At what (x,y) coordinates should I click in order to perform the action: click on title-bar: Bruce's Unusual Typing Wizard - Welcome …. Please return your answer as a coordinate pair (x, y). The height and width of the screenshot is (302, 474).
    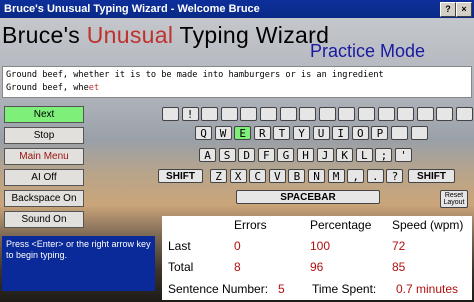
    Looking at the image, I should click on (237, 9).